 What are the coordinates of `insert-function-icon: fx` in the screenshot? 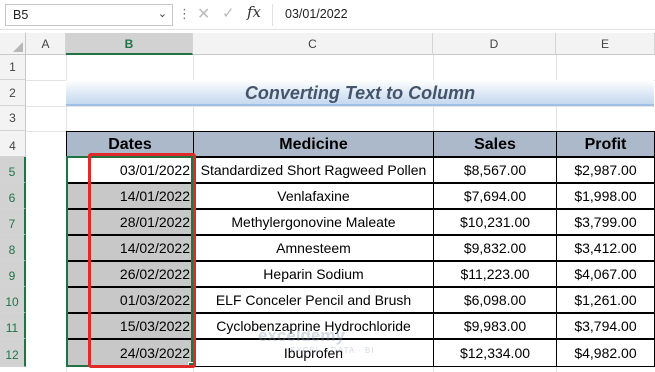 It's located at (254, 12).